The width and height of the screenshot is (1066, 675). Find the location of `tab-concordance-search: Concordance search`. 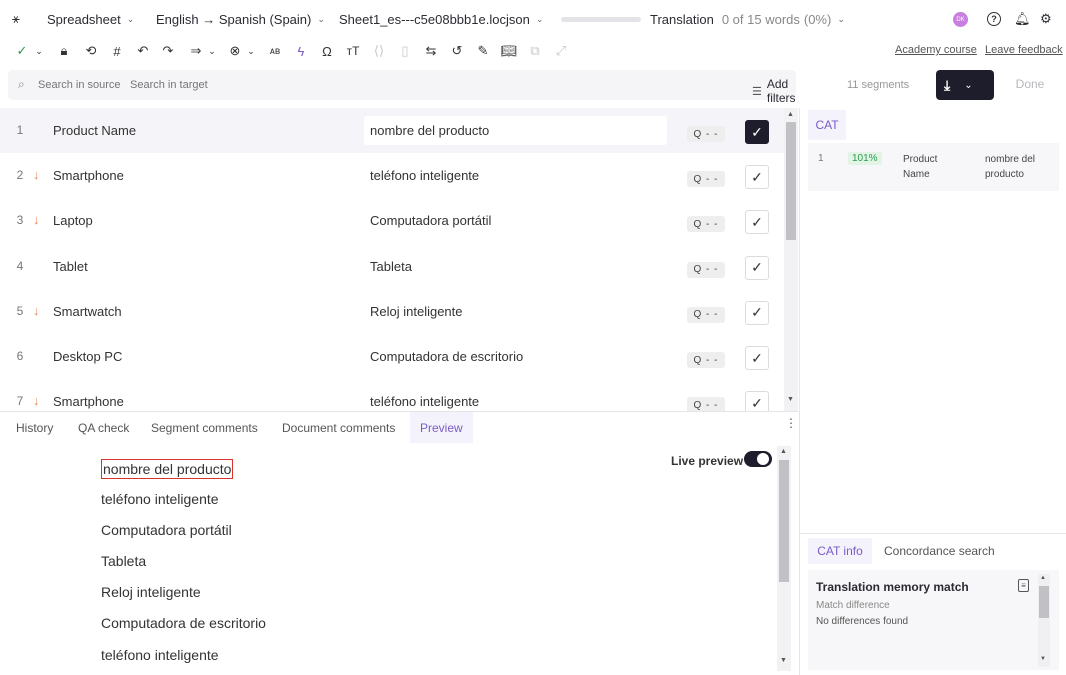

tab-concordance-search: Concordance search is located at coordinates (939, 551).